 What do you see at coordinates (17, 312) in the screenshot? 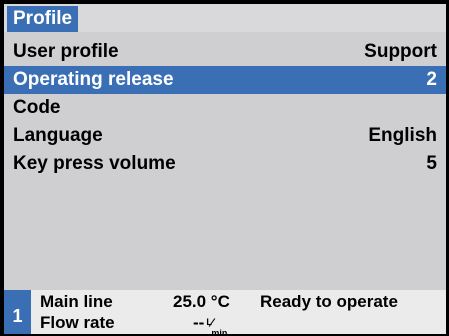
I see `channel-indicator: 1` at bounding box center [17, 312].